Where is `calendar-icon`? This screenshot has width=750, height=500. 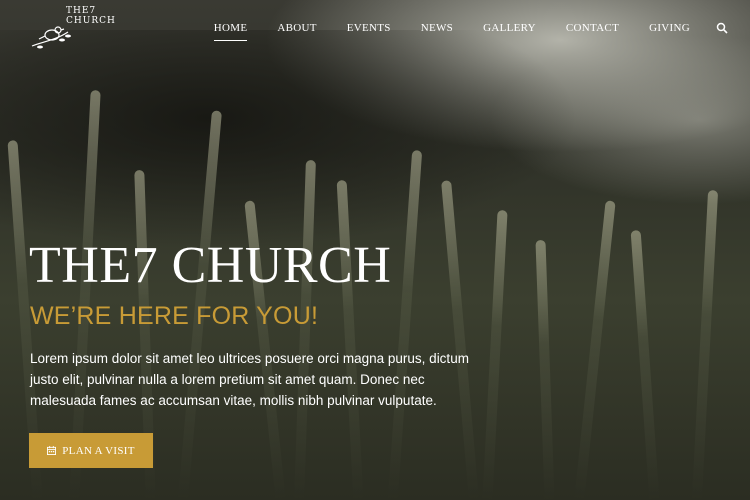 calendar-icon is located at coordinates (52, 450).